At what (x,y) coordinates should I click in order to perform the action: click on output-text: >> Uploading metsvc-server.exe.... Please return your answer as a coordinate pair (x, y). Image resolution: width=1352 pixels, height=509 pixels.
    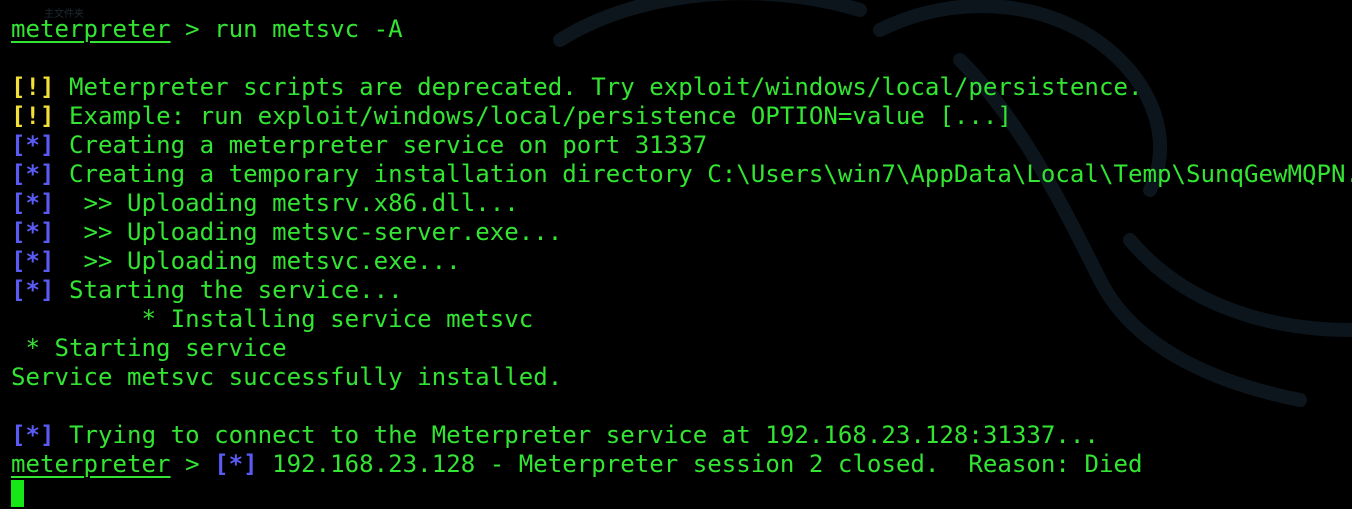
    Looking at the image, I should click on (308, 232).